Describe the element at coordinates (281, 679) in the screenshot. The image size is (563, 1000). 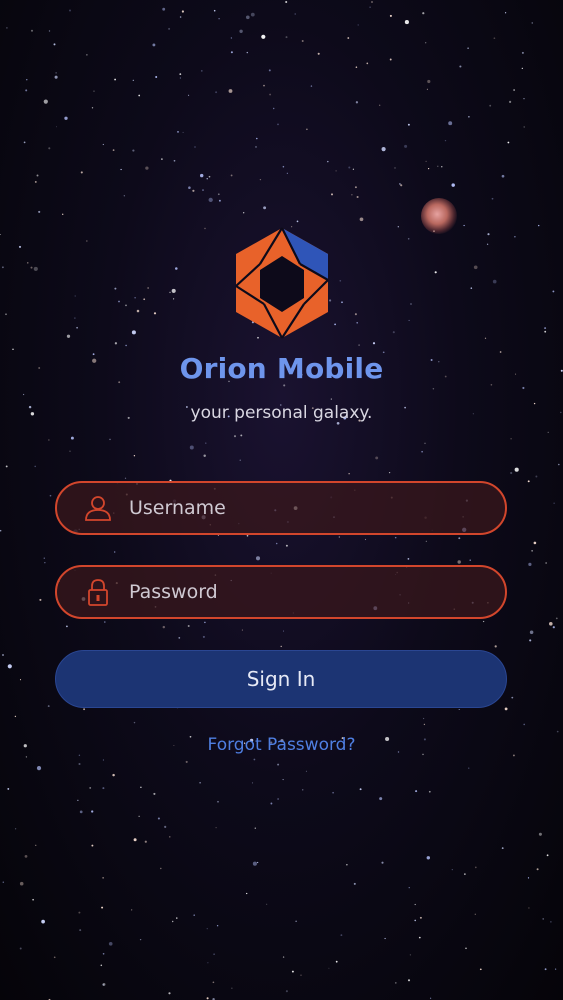
I see `sign-in-button: Sign In` at that location.